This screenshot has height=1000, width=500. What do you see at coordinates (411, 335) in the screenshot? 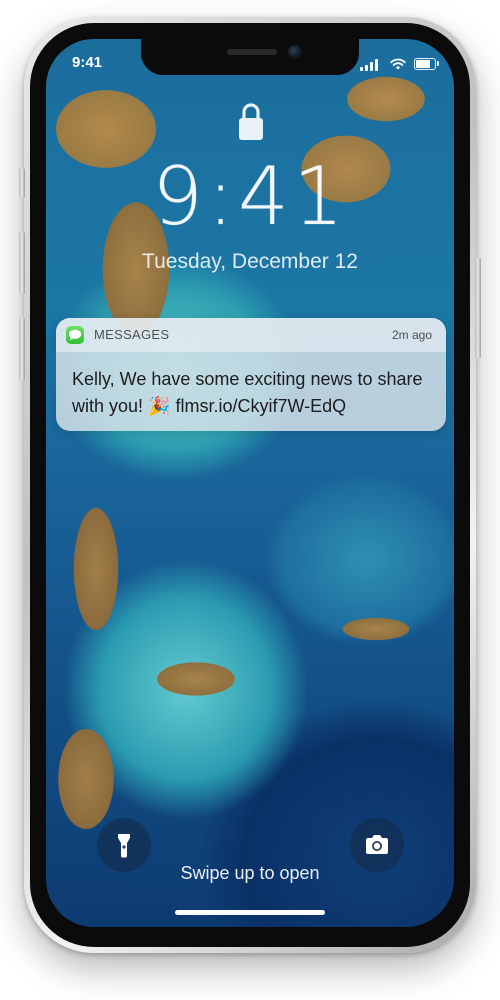
I see `notification-timestamp: 2m ago` at bounding box center [411, 335].